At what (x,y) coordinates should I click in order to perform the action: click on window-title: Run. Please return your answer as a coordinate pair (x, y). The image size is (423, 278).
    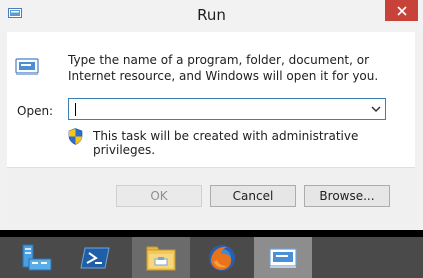
    Looking at the image, I should click on (211, 15).